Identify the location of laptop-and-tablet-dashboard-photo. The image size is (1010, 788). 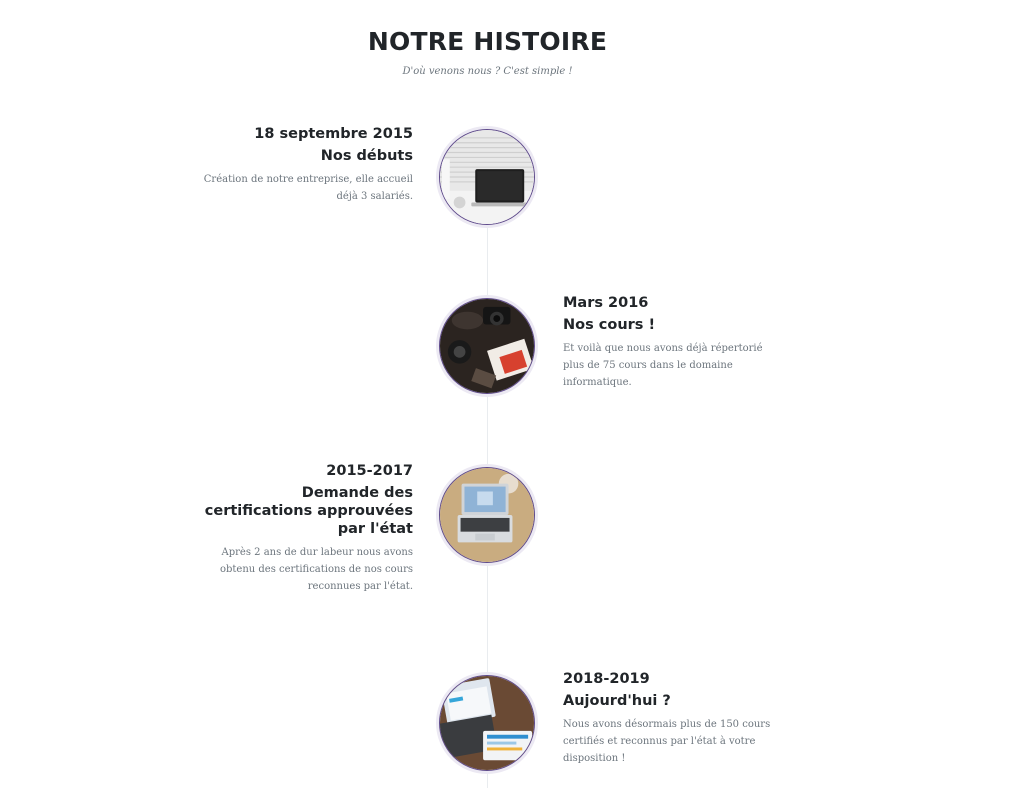
(487, 723).